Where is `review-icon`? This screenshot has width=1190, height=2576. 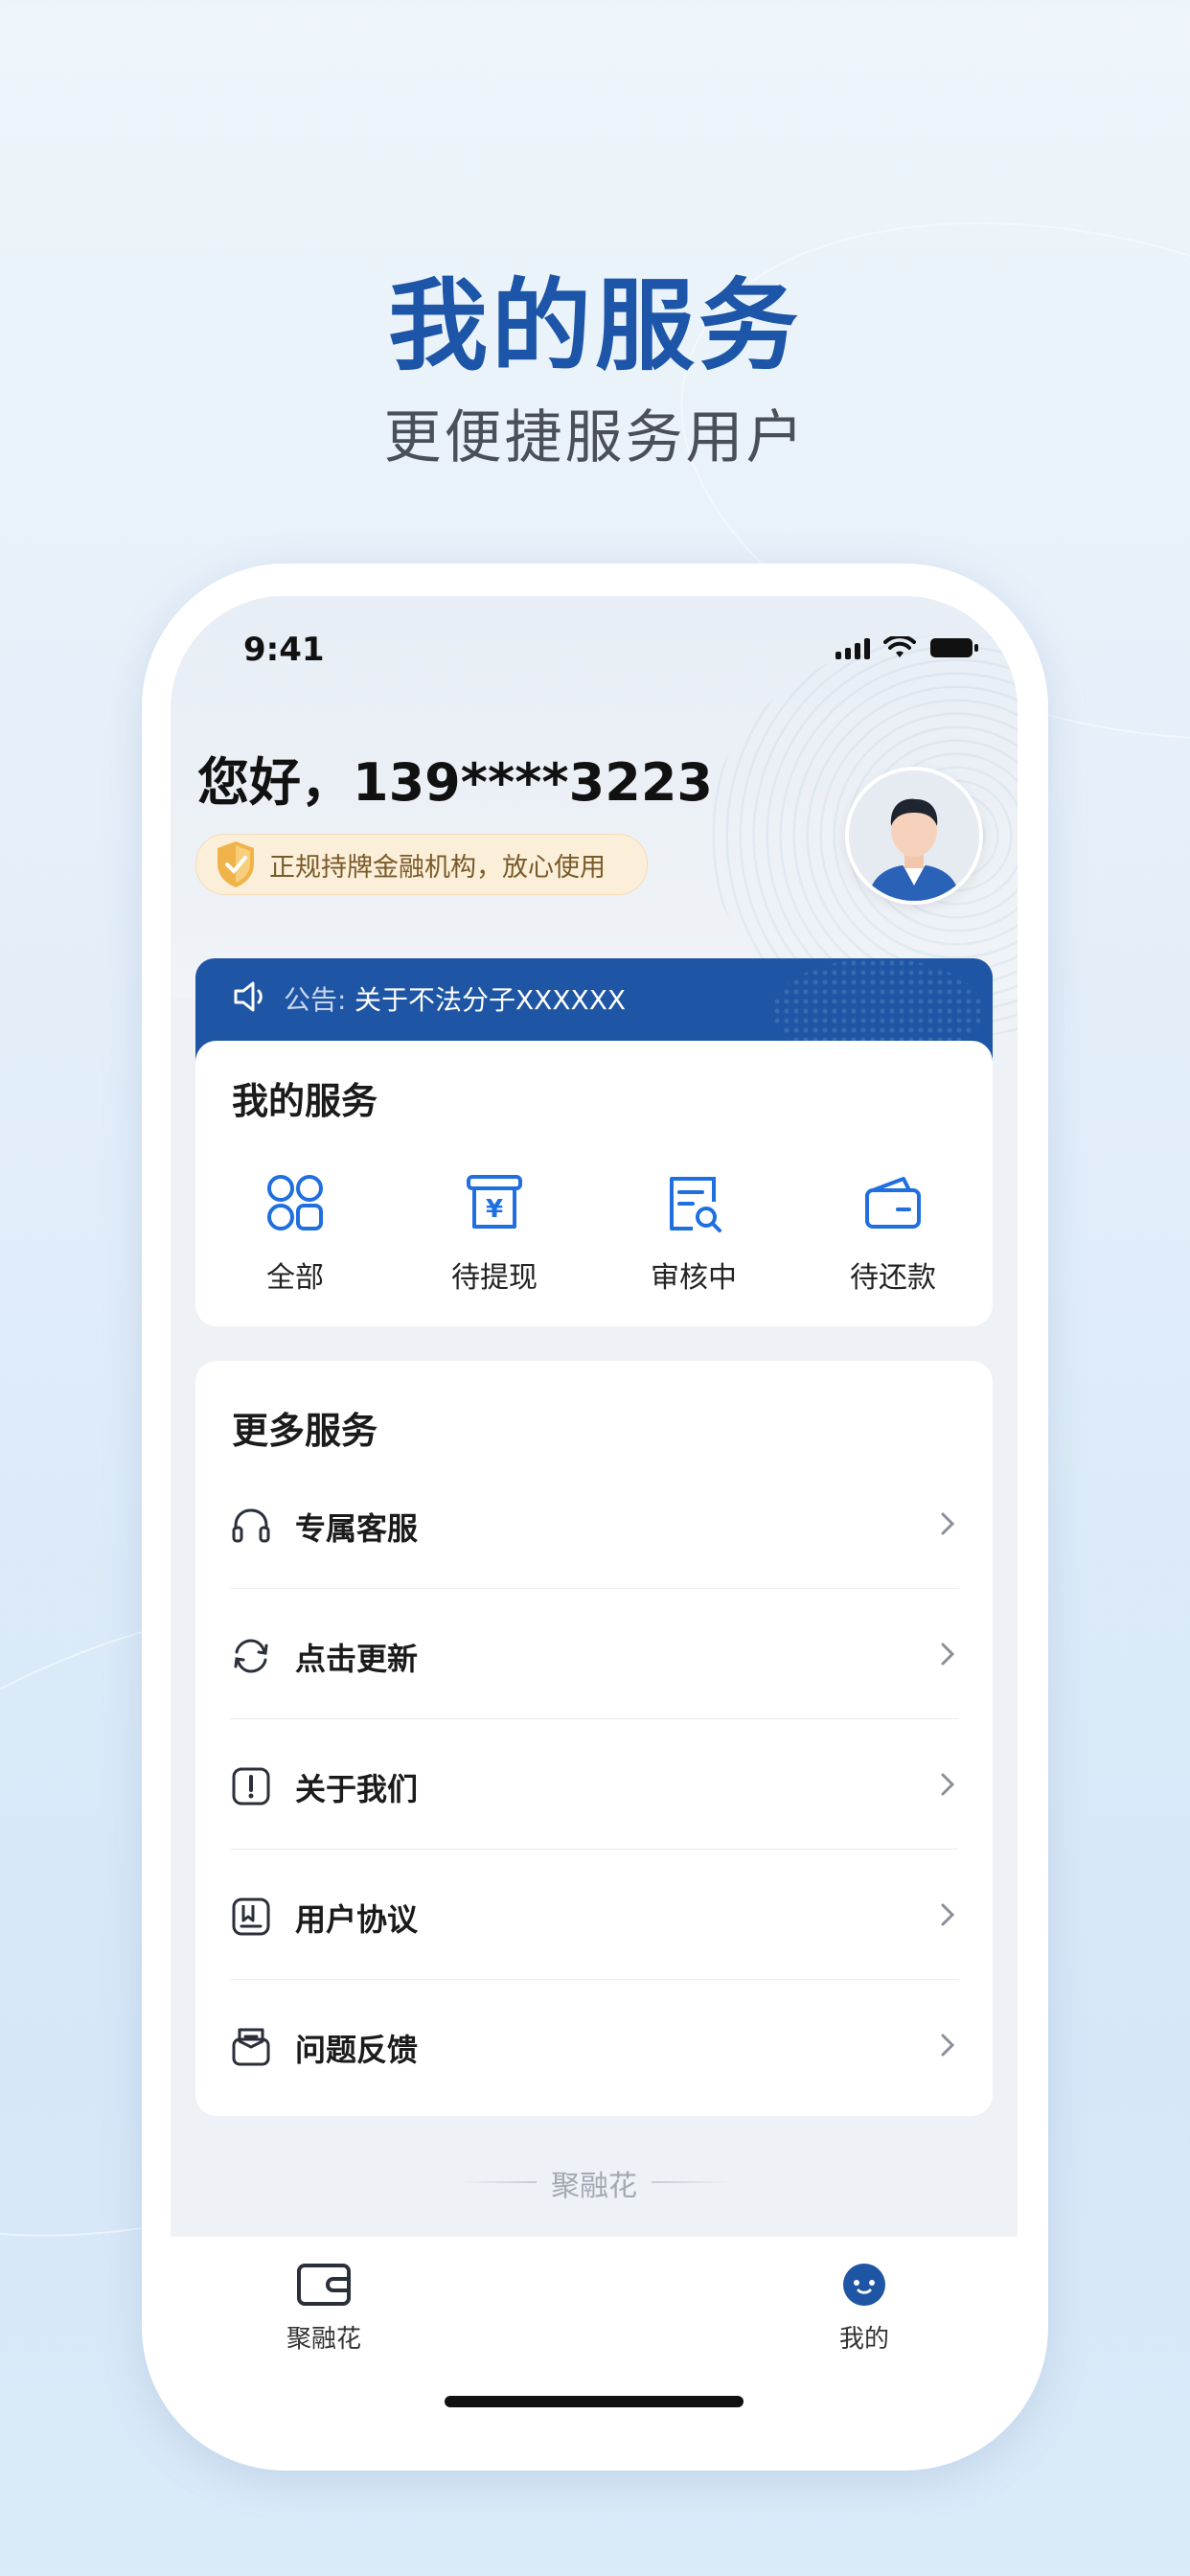 review-icon is located at coordinates (696, 1204).